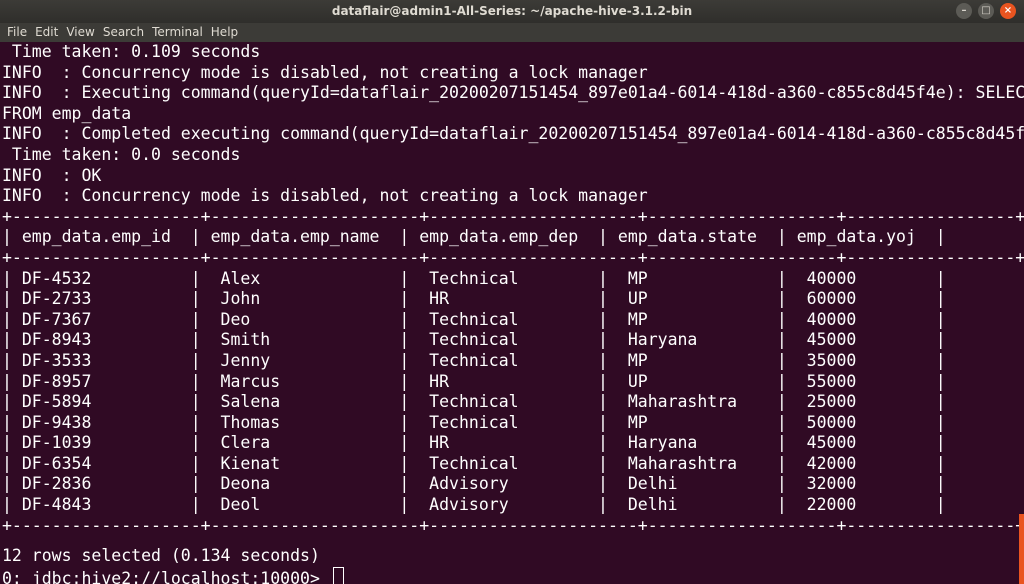 This screenshot has height=584, width=1024. I want to click on log-line: Time taken: 0.109 seconds, so click(131, 51).